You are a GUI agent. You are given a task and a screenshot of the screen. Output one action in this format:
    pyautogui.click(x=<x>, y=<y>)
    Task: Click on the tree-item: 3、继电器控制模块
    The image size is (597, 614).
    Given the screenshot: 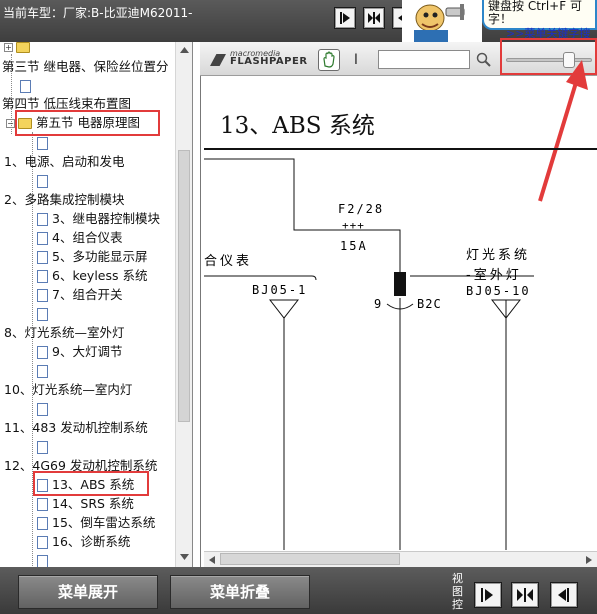 What is the action you would take?
    pyautogui.click(x=98, y=218)
    